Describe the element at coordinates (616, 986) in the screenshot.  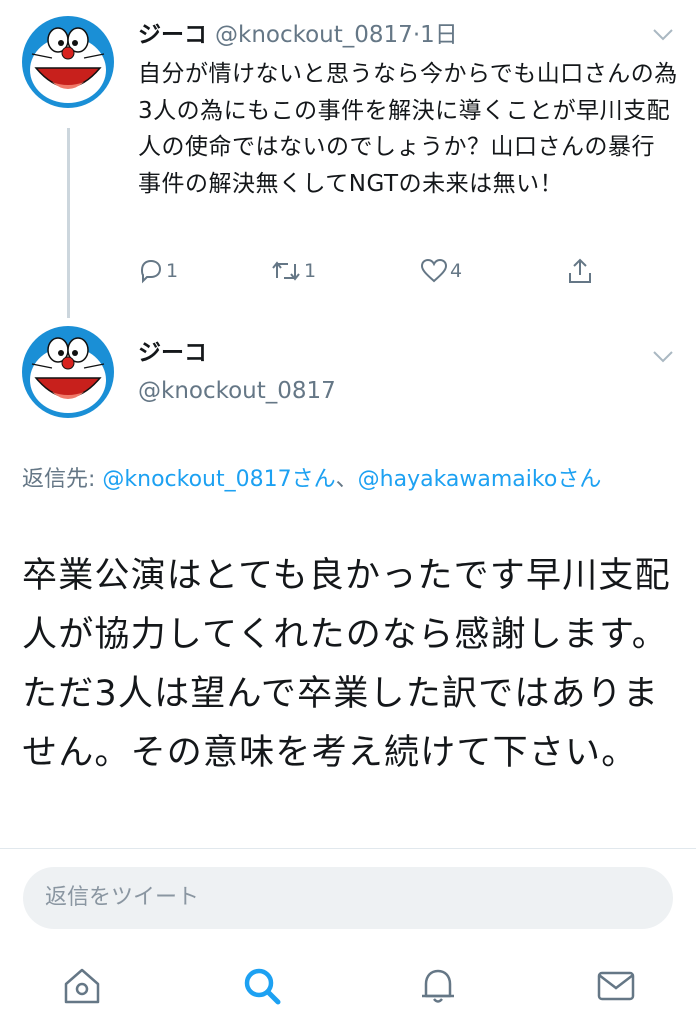
I see `mail-icon` at that location.